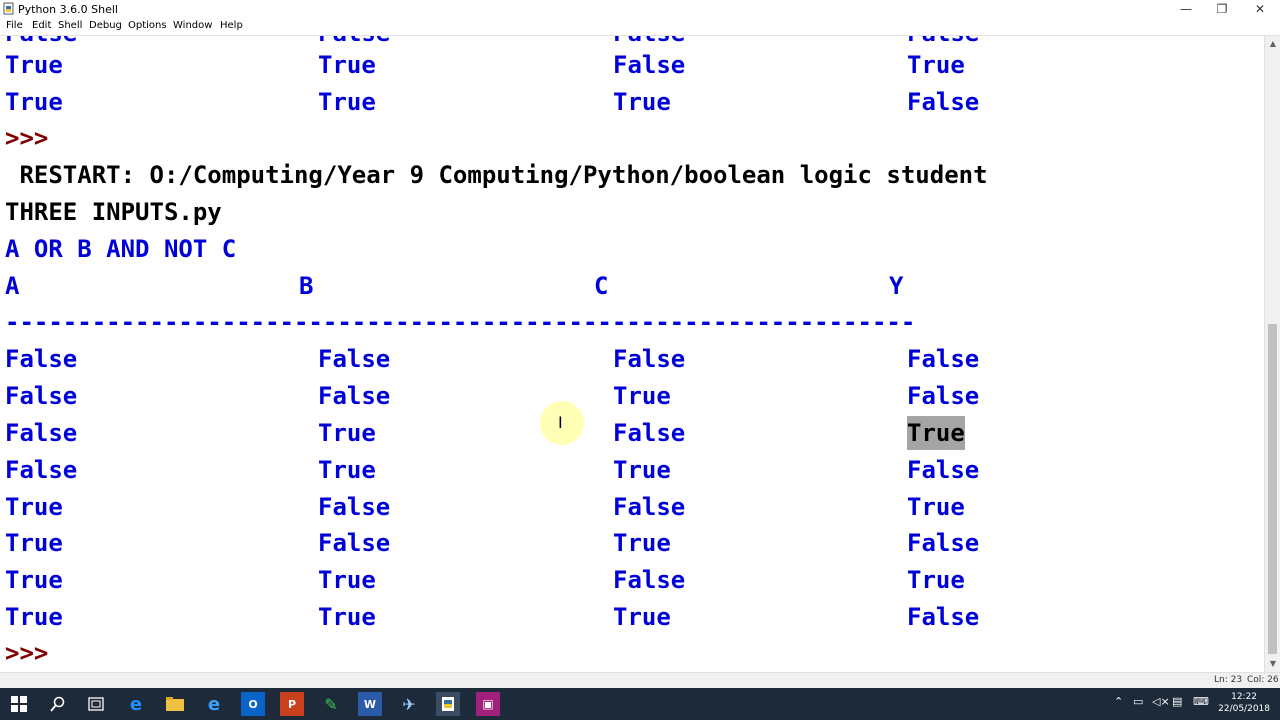 The image size is (1280, 720). Describe the element at coordinates (306, 286) in the screenshot. I see `column-header: B` at that location.